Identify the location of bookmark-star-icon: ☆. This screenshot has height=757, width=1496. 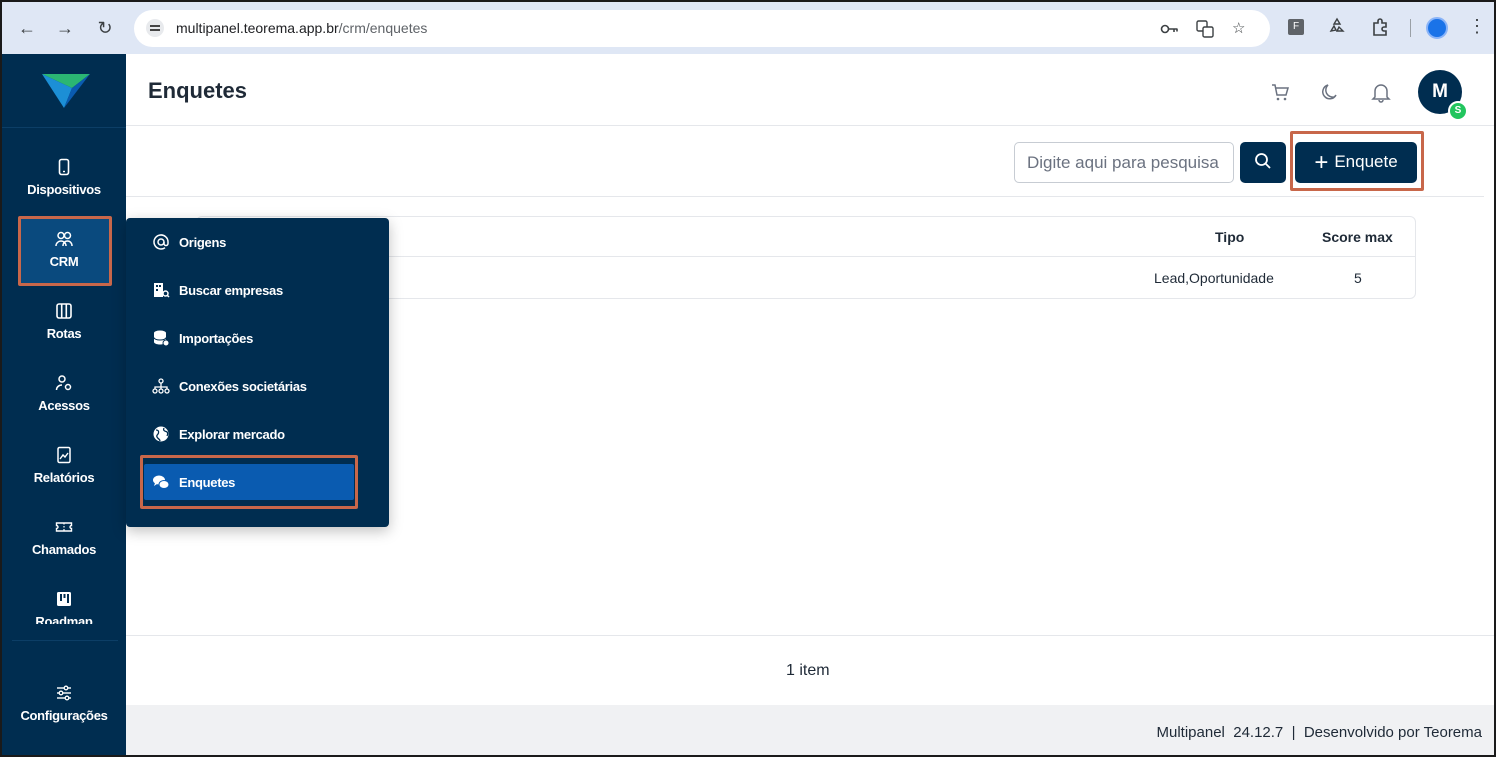
(1238, 29).